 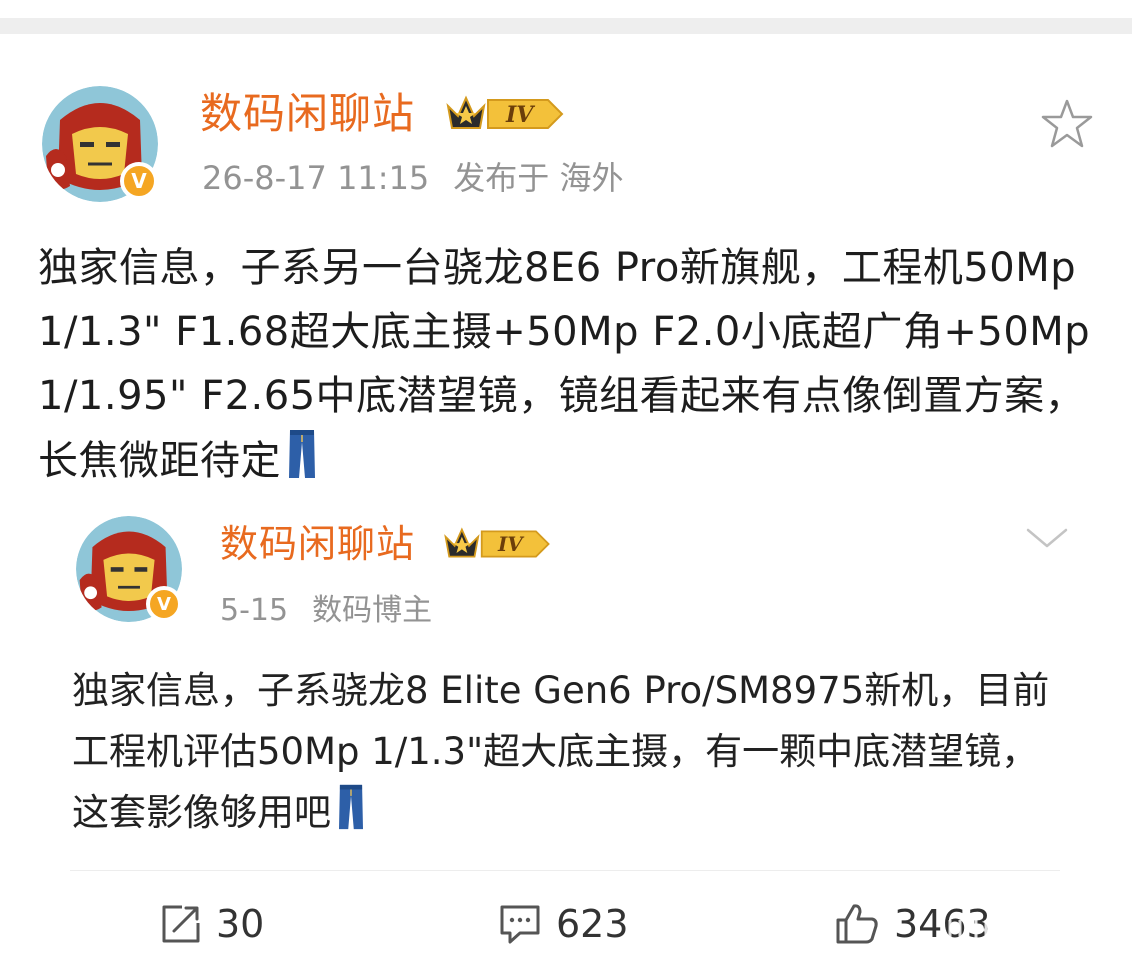 What do you see at coordinates (857, 924) in the screenshot?
I see `like-icon` at bounding box center [857, 924].